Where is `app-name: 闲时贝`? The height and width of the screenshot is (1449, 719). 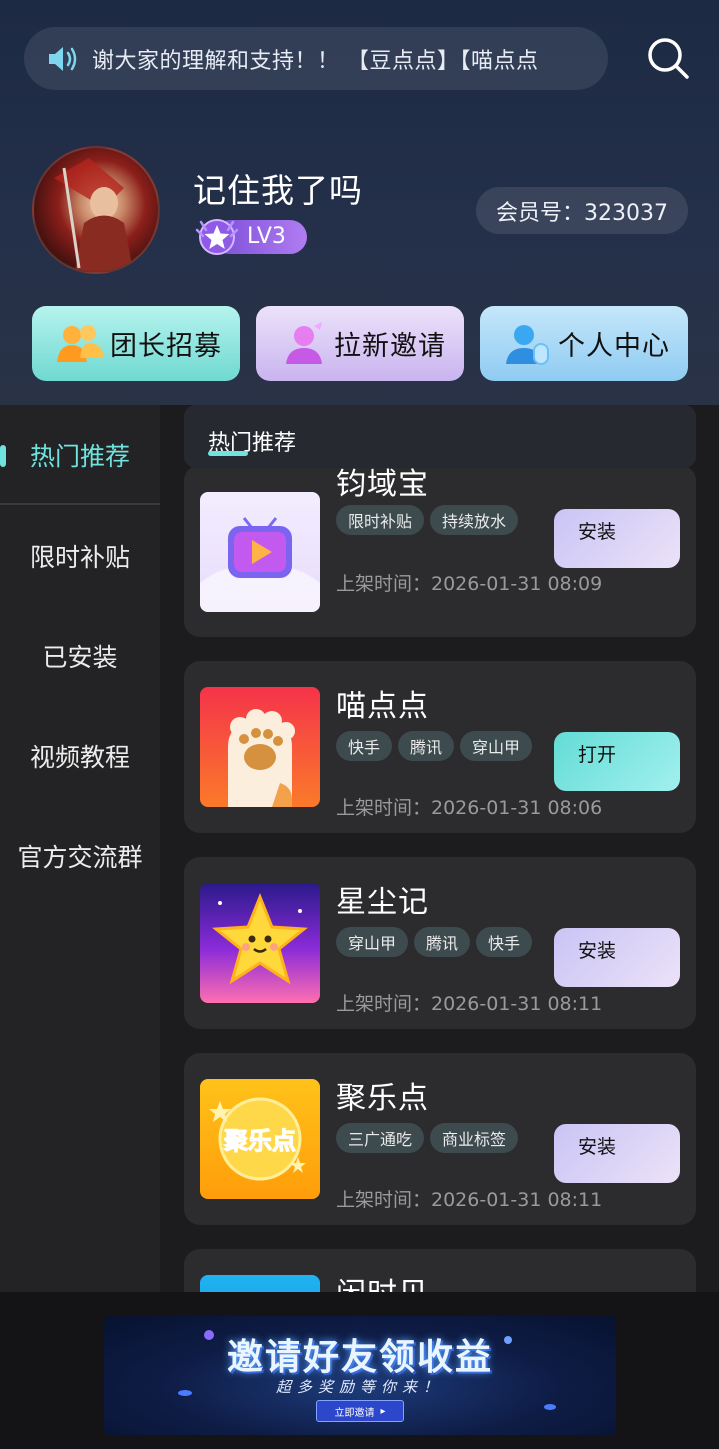 app-name: 闲时贝 is located at coordinates (382, 1280).